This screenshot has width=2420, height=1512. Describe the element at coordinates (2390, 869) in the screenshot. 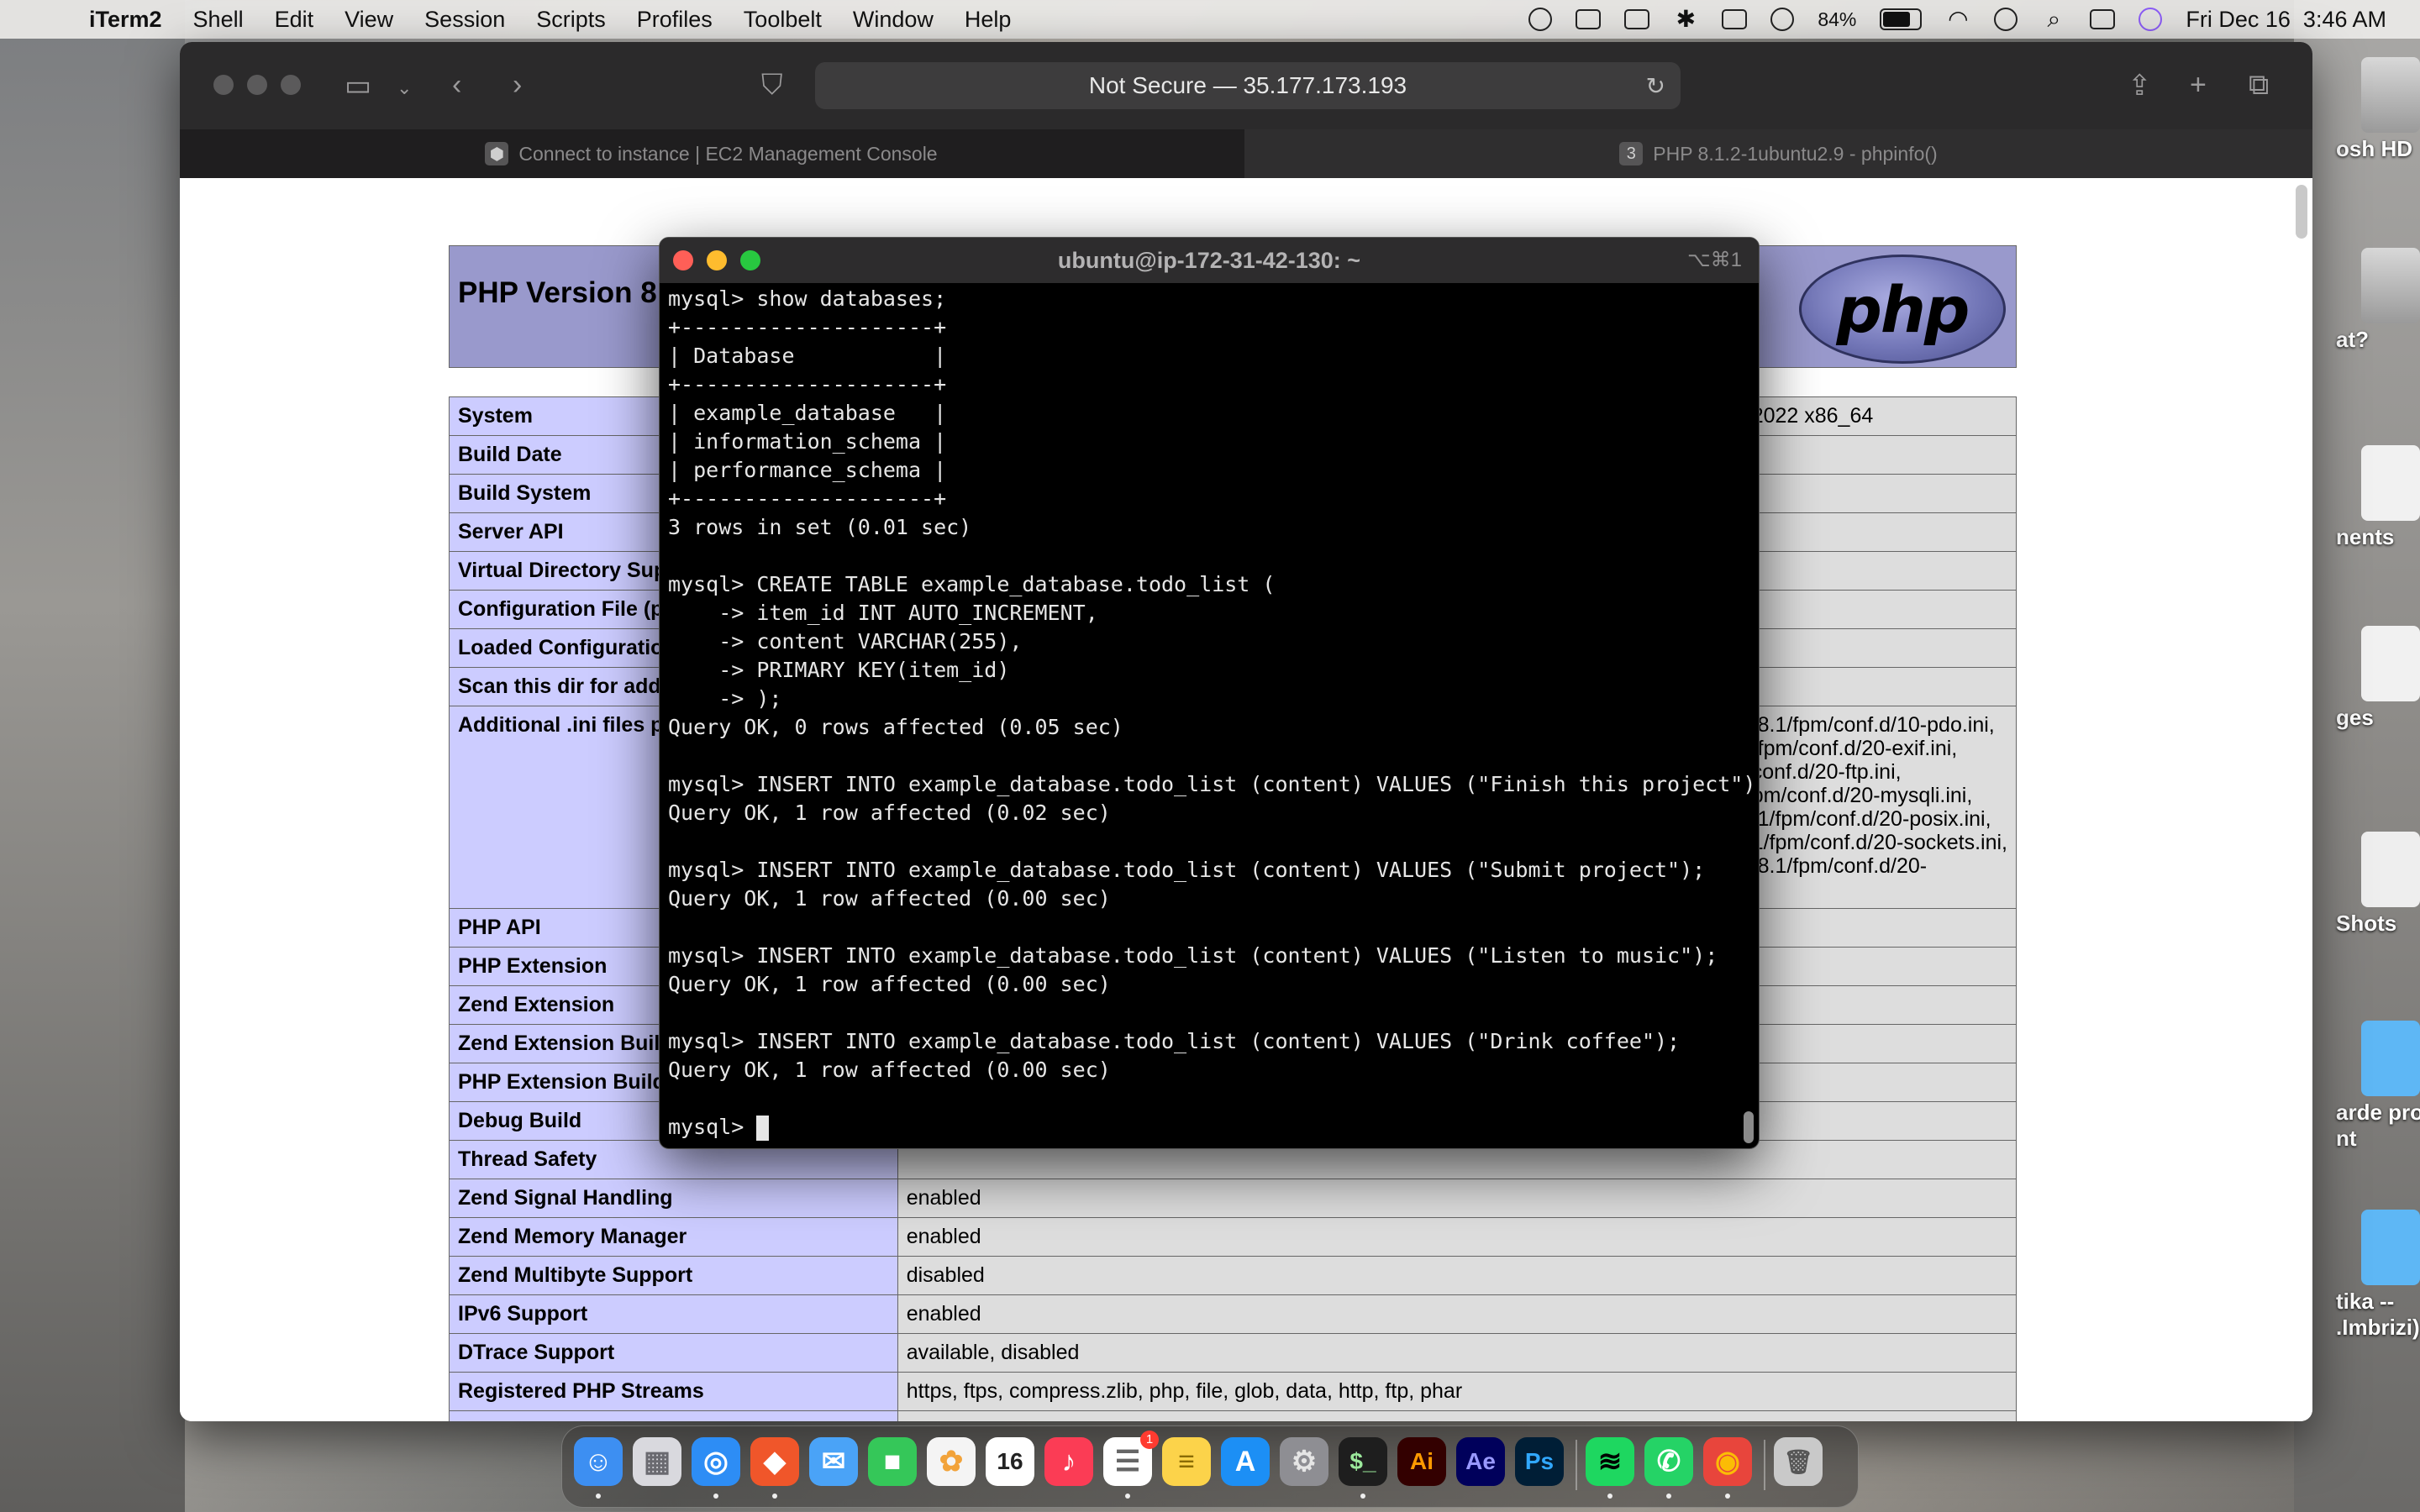

I see `document-icon` at that location.